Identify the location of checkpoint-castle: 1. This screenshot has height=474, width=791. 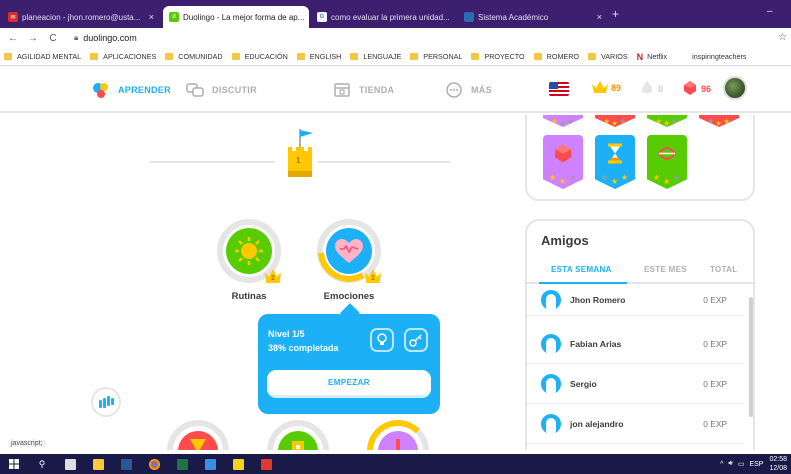
(300, 156).